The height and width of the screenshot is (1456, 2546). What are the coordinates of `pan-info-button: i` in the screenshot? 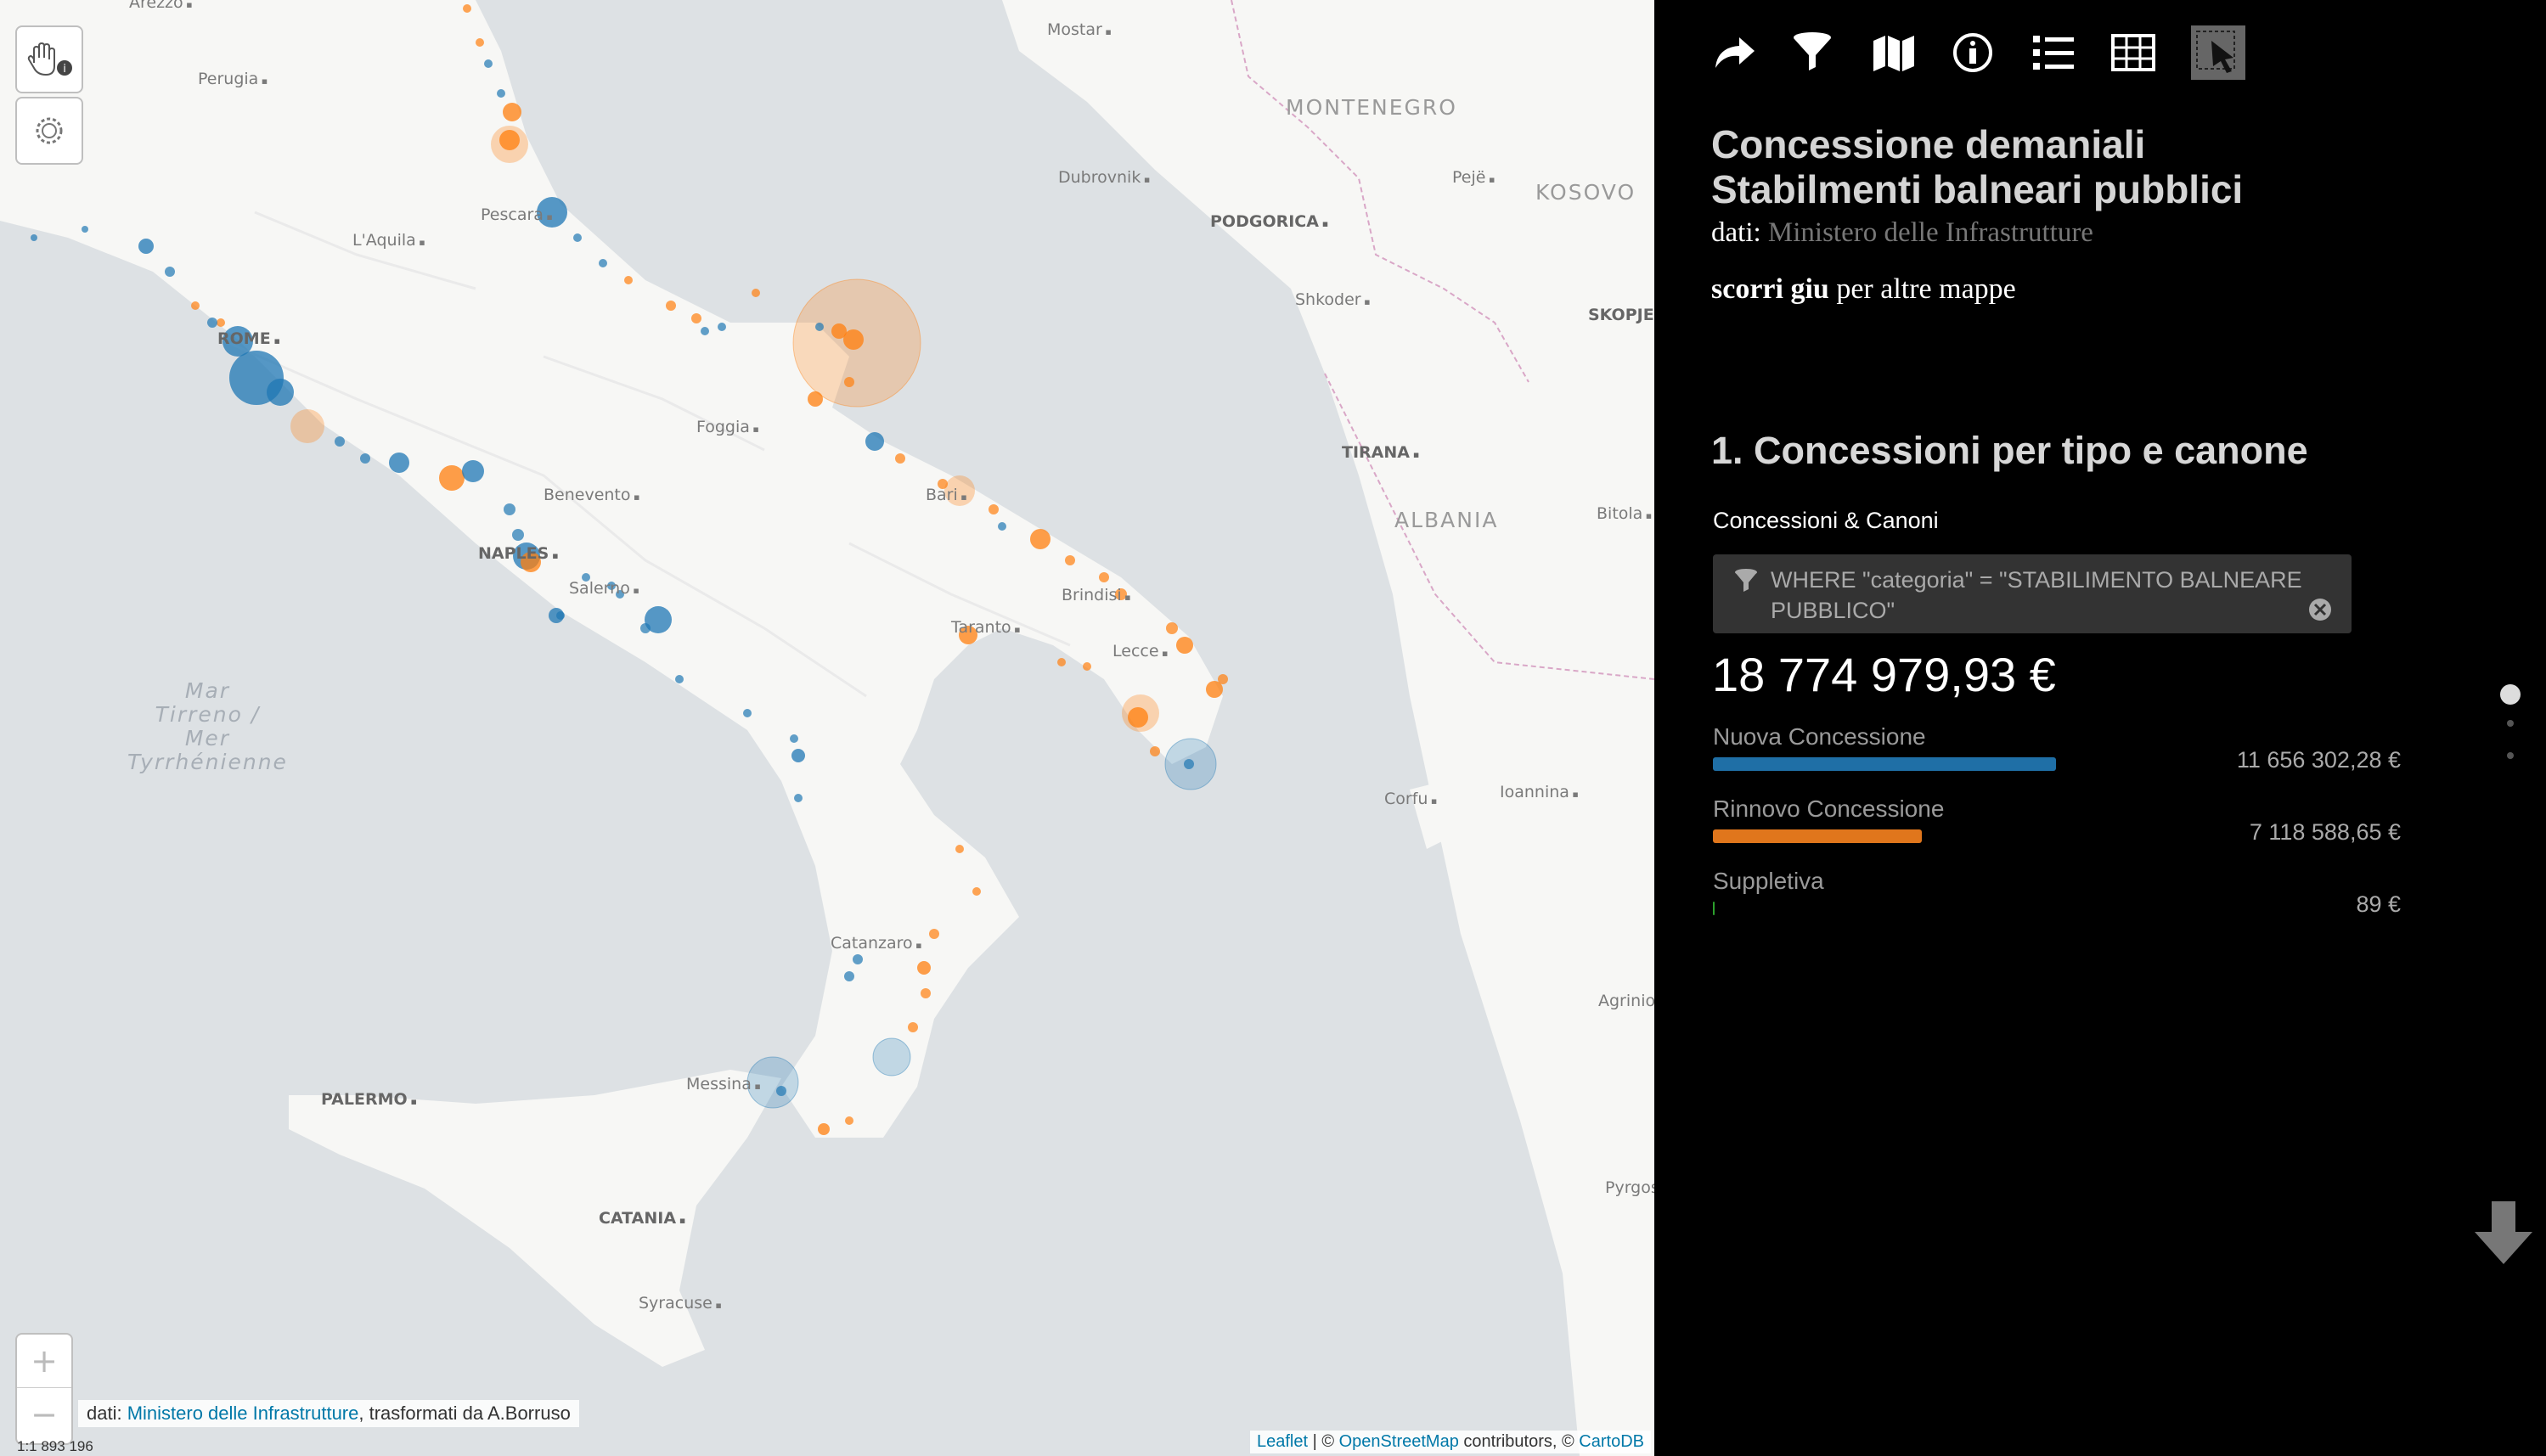 It's located at (49, 59).